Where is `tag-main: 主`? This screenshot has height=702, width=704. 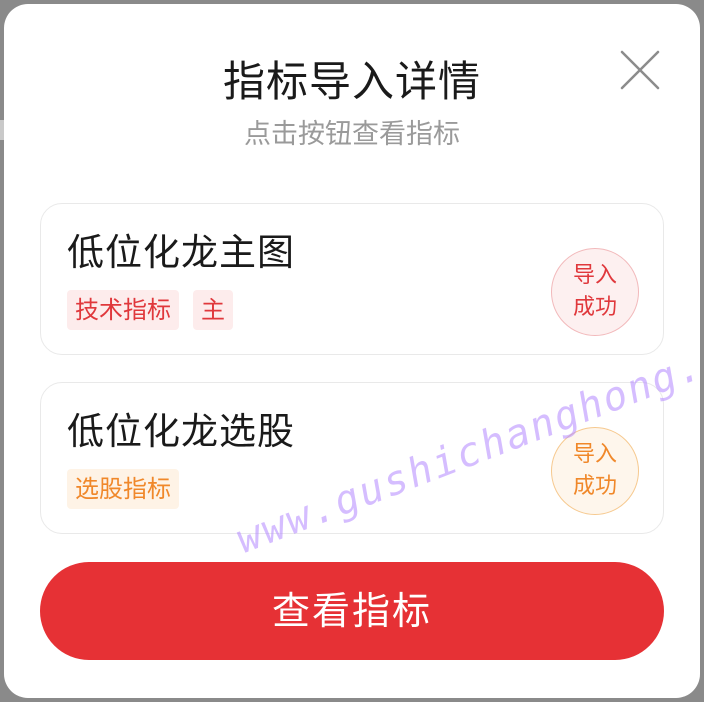
tag-main: 主 is located at coordinates (213, 310).